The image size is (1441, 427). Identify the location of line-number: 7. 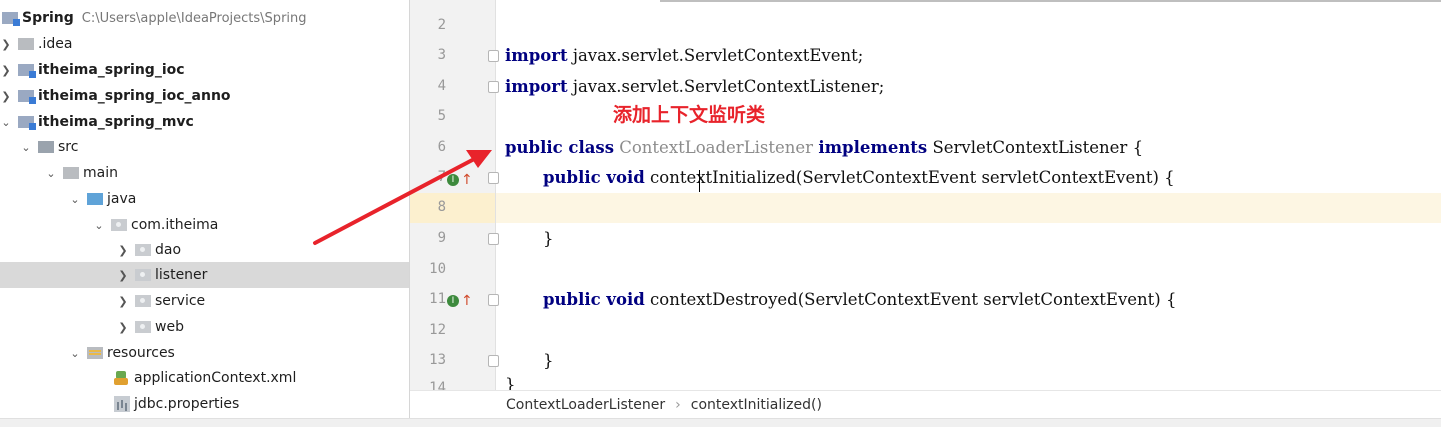
(441, 177).